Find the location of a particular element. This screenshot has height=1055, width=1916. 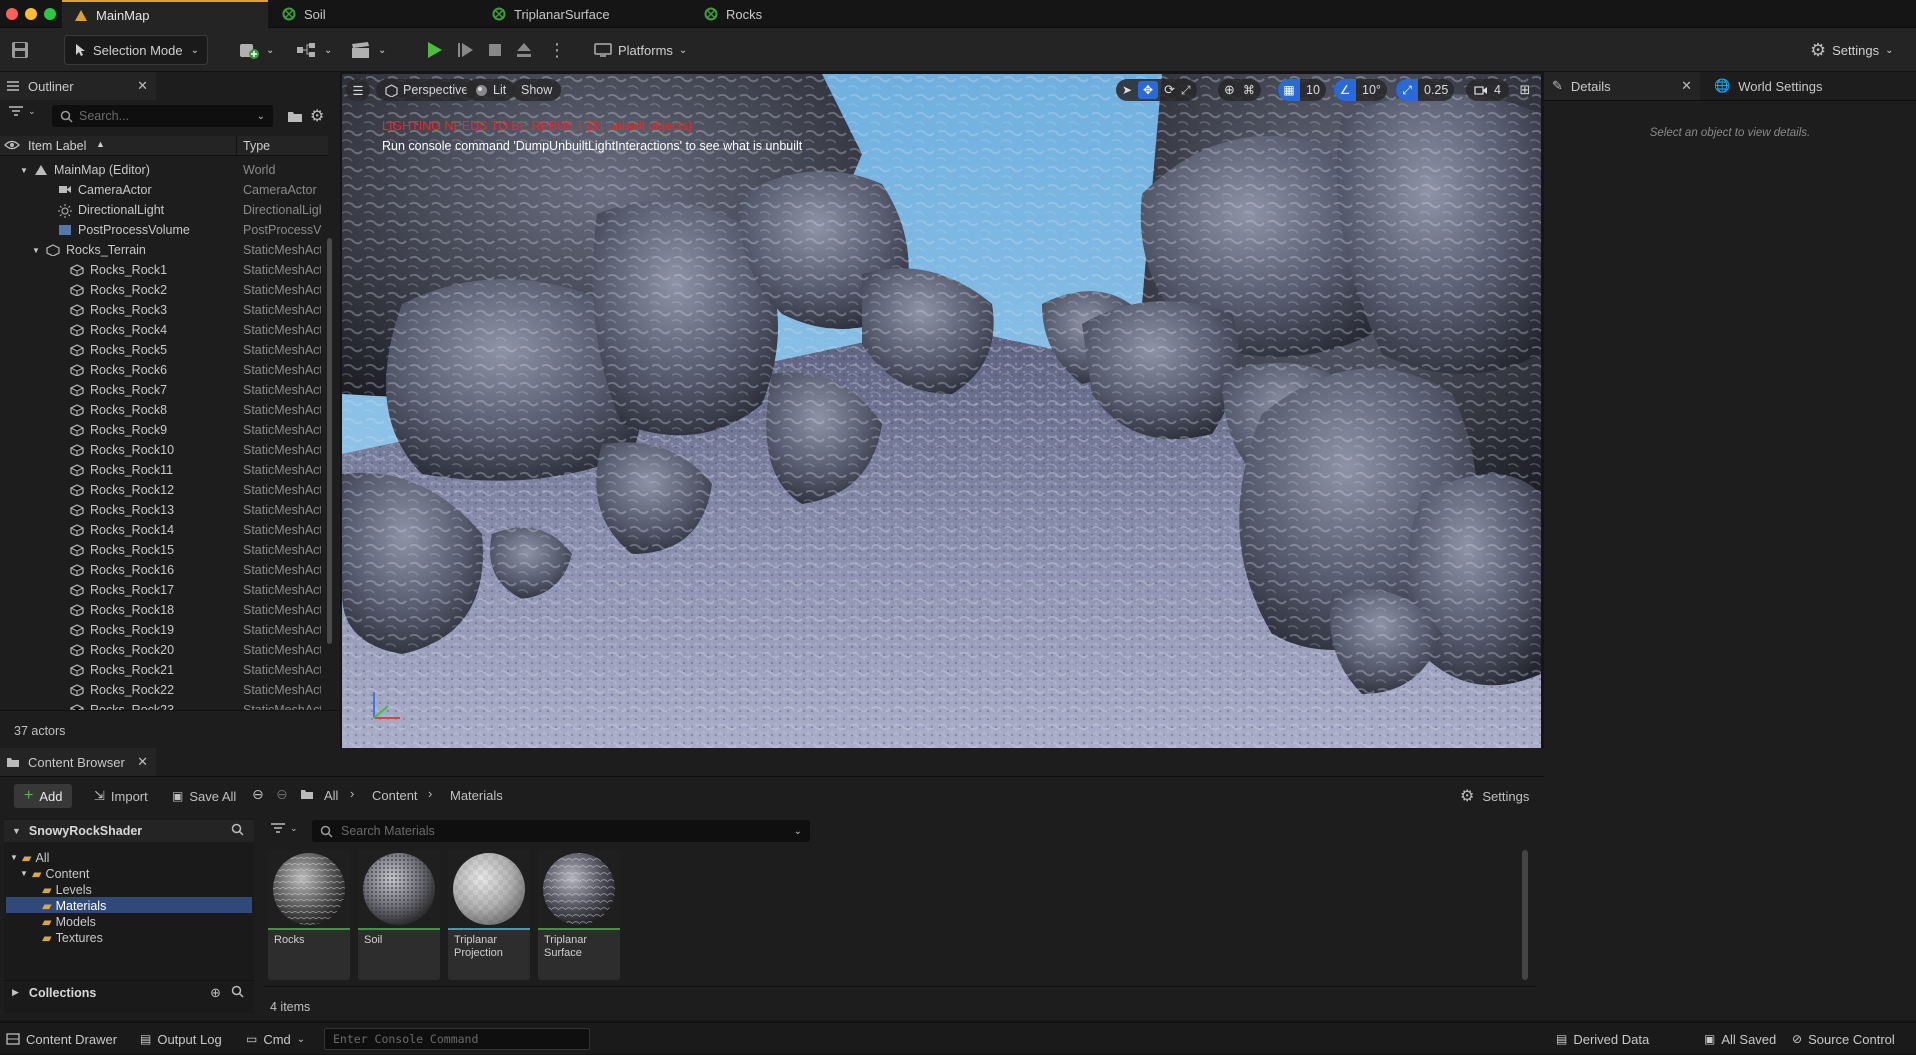

asset-filter-button: ⌄ is located at coordinates (284, 828).